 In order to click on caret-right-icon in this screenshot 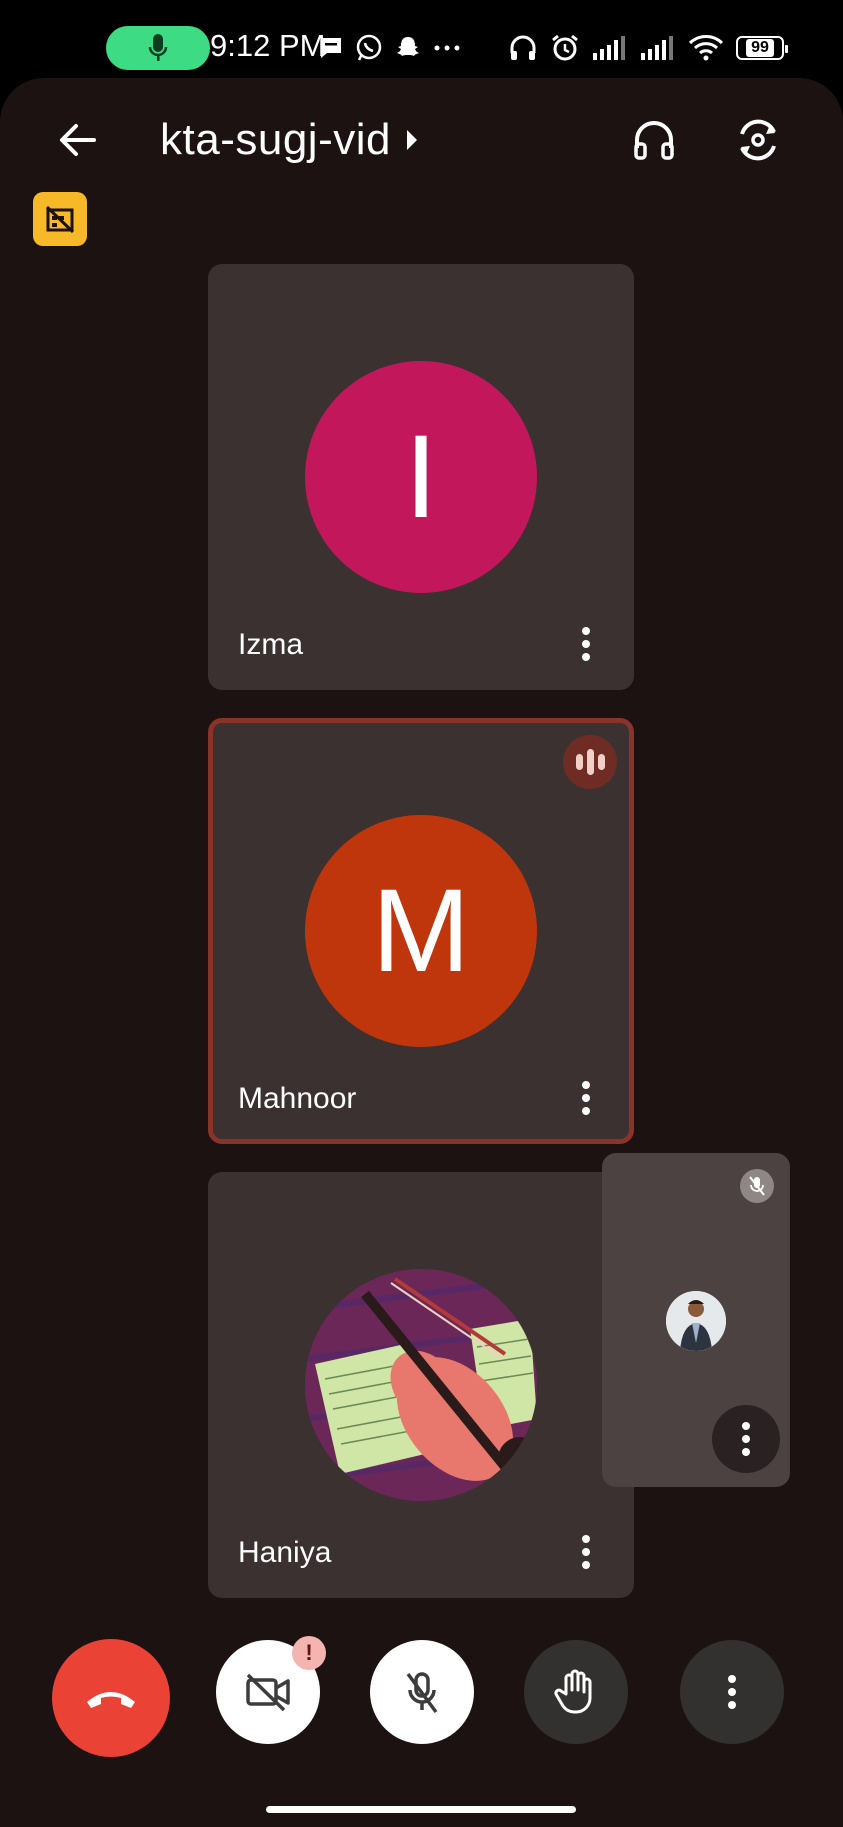, I will do `click(411, 140)`.